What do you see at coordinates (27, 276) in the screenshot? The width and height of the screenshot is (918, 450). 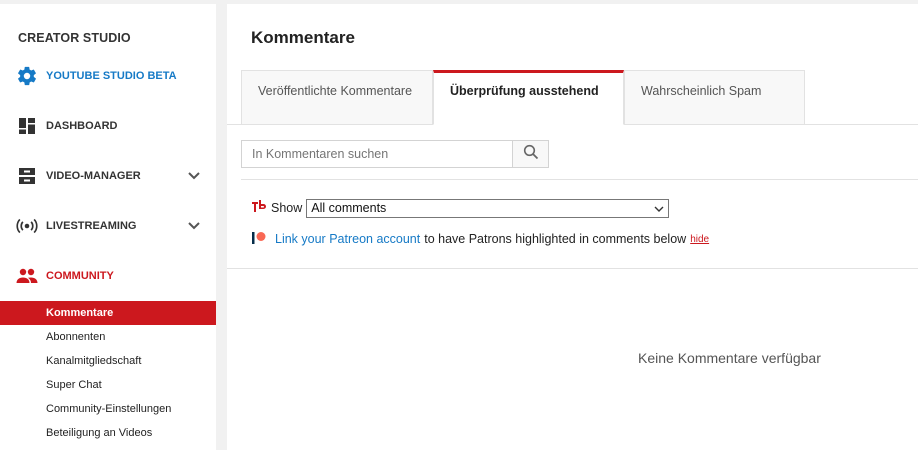 I see `community-icon` at bounding box center [27, 276].